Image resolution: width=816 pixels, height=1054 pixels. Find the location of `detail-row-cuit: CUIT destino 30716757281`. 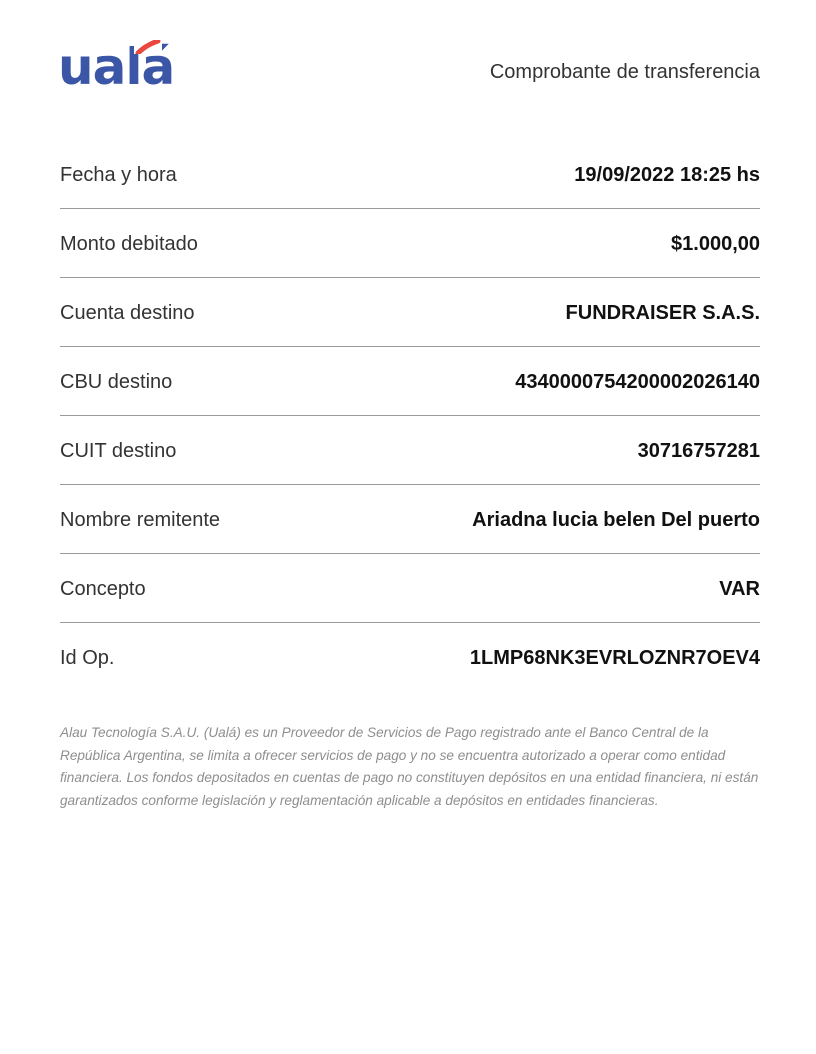

detail-row-cuit: CUIT destino 30716757281 is located at coordinates (410, 450).